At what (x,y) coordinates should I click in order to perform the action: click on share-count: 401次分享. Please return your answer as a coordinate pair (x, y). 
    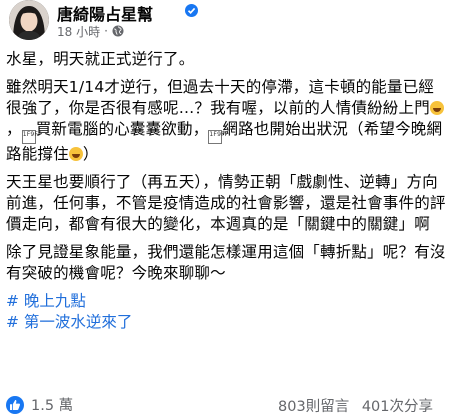
    Looking at the image, I should click on (397, 407).